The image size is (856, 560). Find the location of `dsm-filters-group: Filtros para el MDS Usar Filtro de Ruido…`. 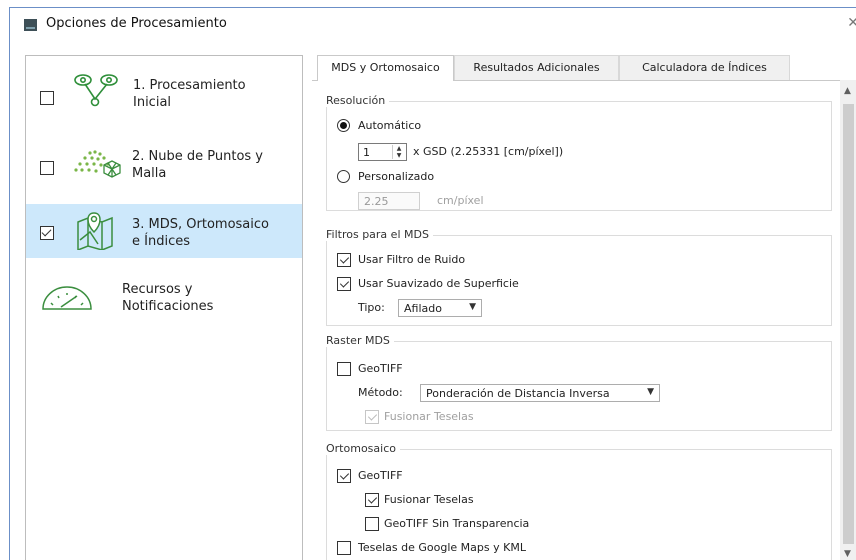

dsm-filters-group: Filtros para el MDS Usar Filtro de Ruido… is located at coordinates (579, 277).